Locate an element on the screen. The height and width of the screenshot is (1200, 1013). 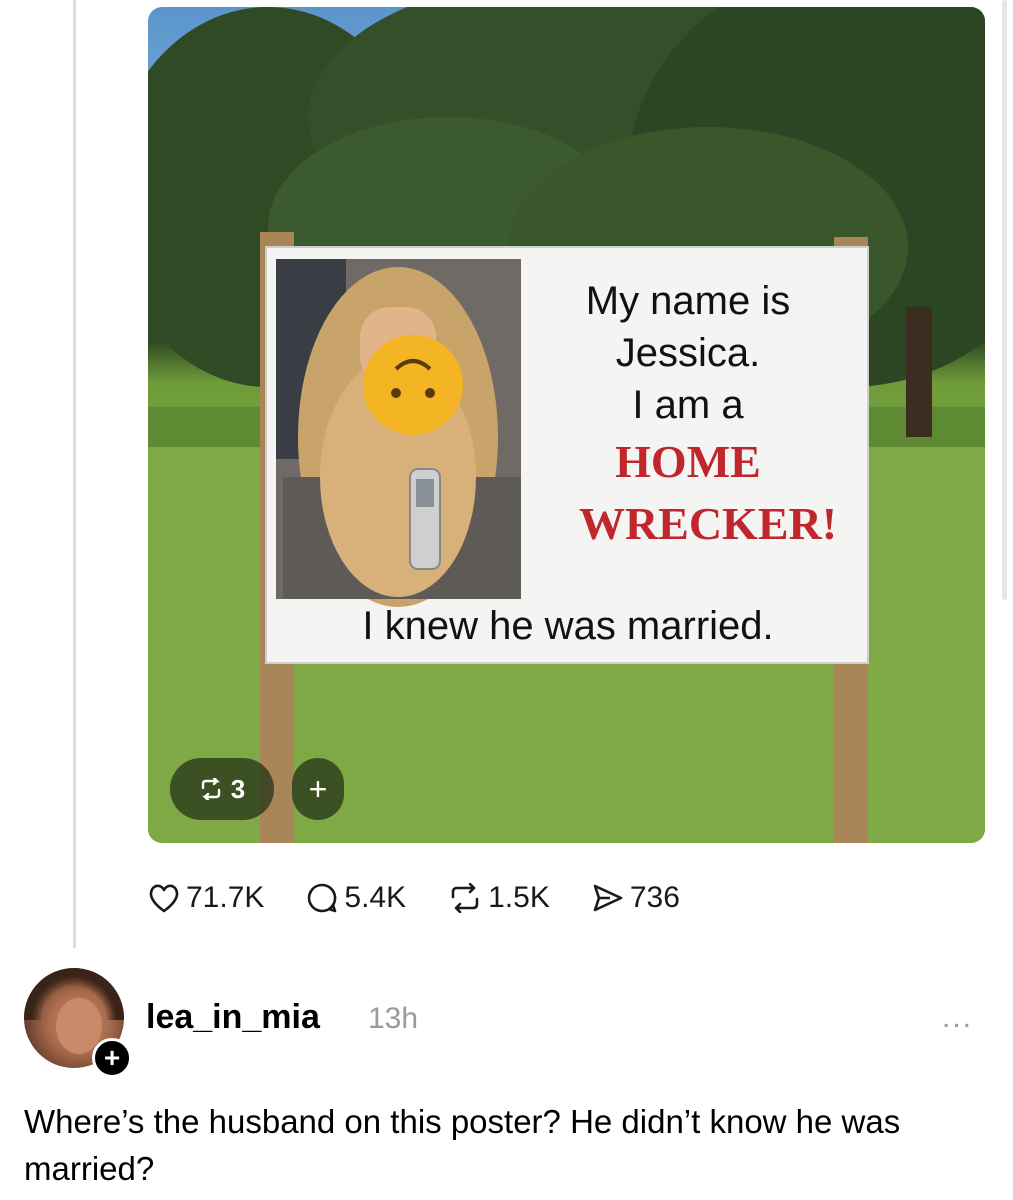
like-button: 71.7K is located at coordinates (206, 898).